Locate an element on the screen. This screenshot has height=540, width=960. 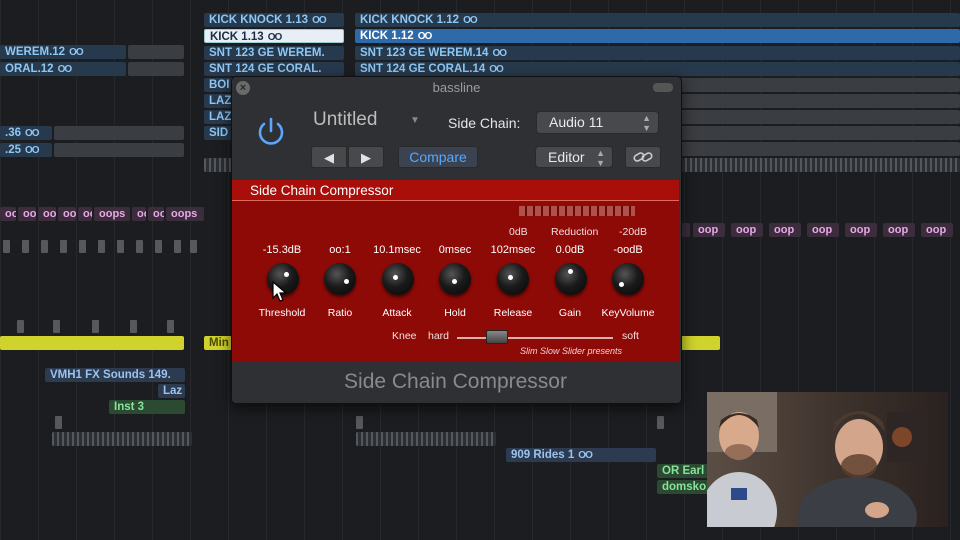
view-select: Editor ▲ ▼ is located at coordinates (574, 157).